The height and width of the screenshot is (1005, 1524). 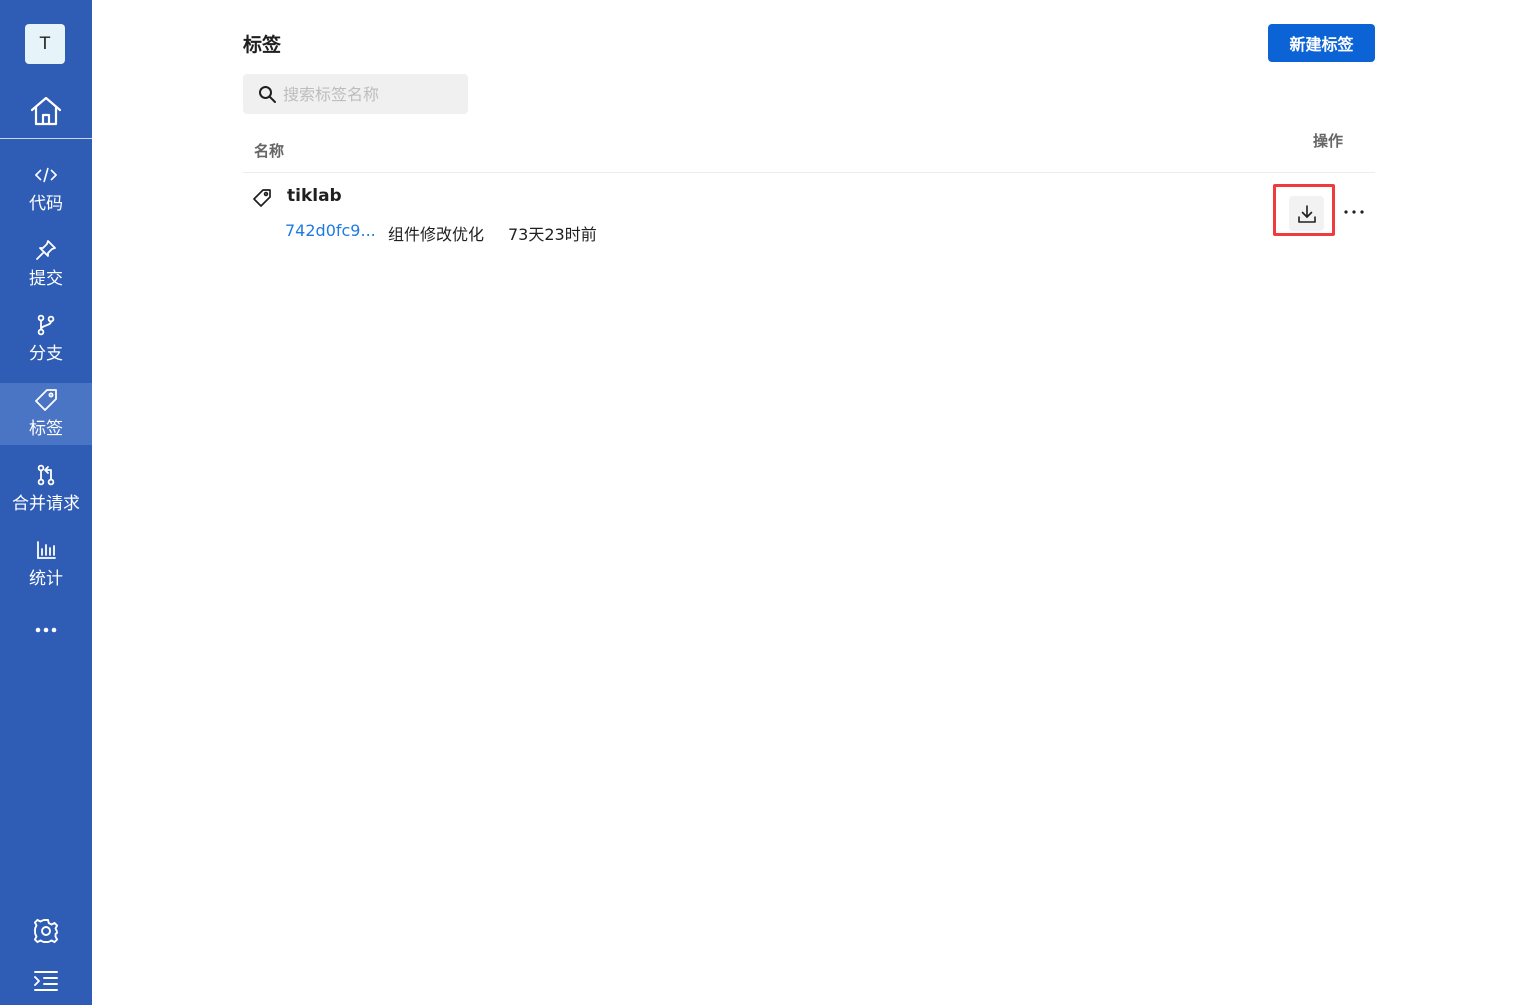 What do you see at coordinates (46, 429) in the screenshot?
I see `sidebar-item-label: 标签` at bounding box center [46, 429].